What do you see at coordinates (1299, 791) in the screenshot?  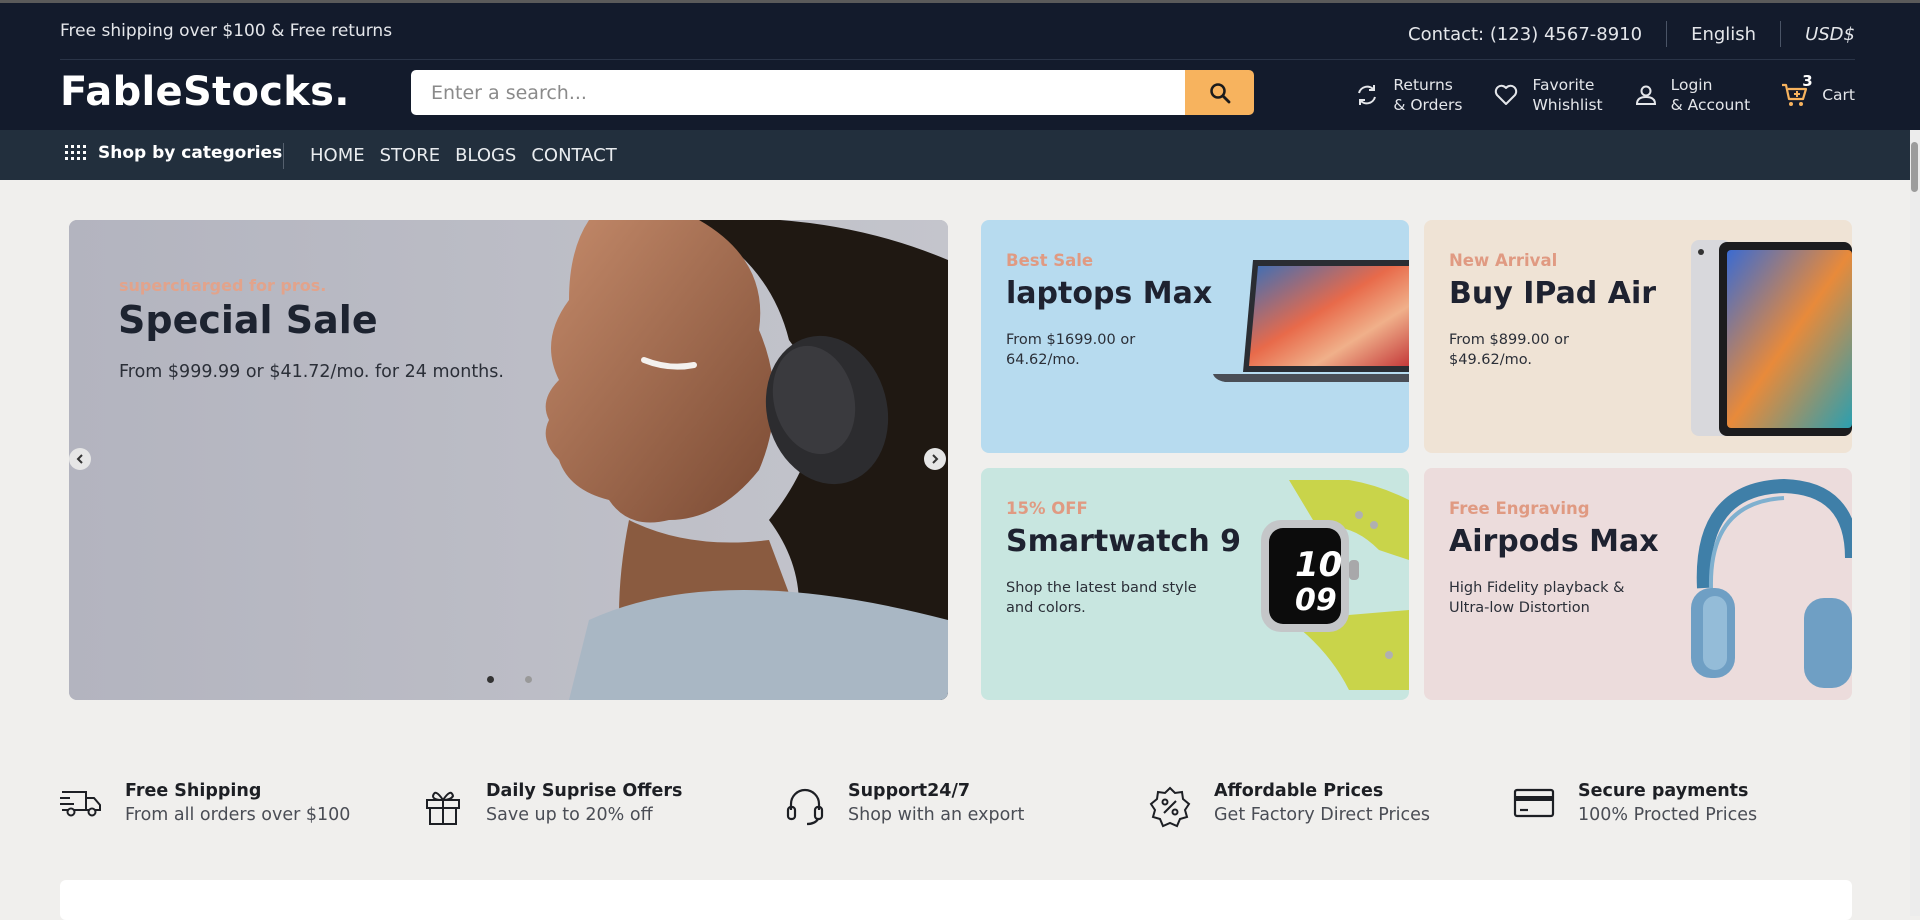 I see `feature-title: Affordable Prices` at bounding box center [1299, 791].